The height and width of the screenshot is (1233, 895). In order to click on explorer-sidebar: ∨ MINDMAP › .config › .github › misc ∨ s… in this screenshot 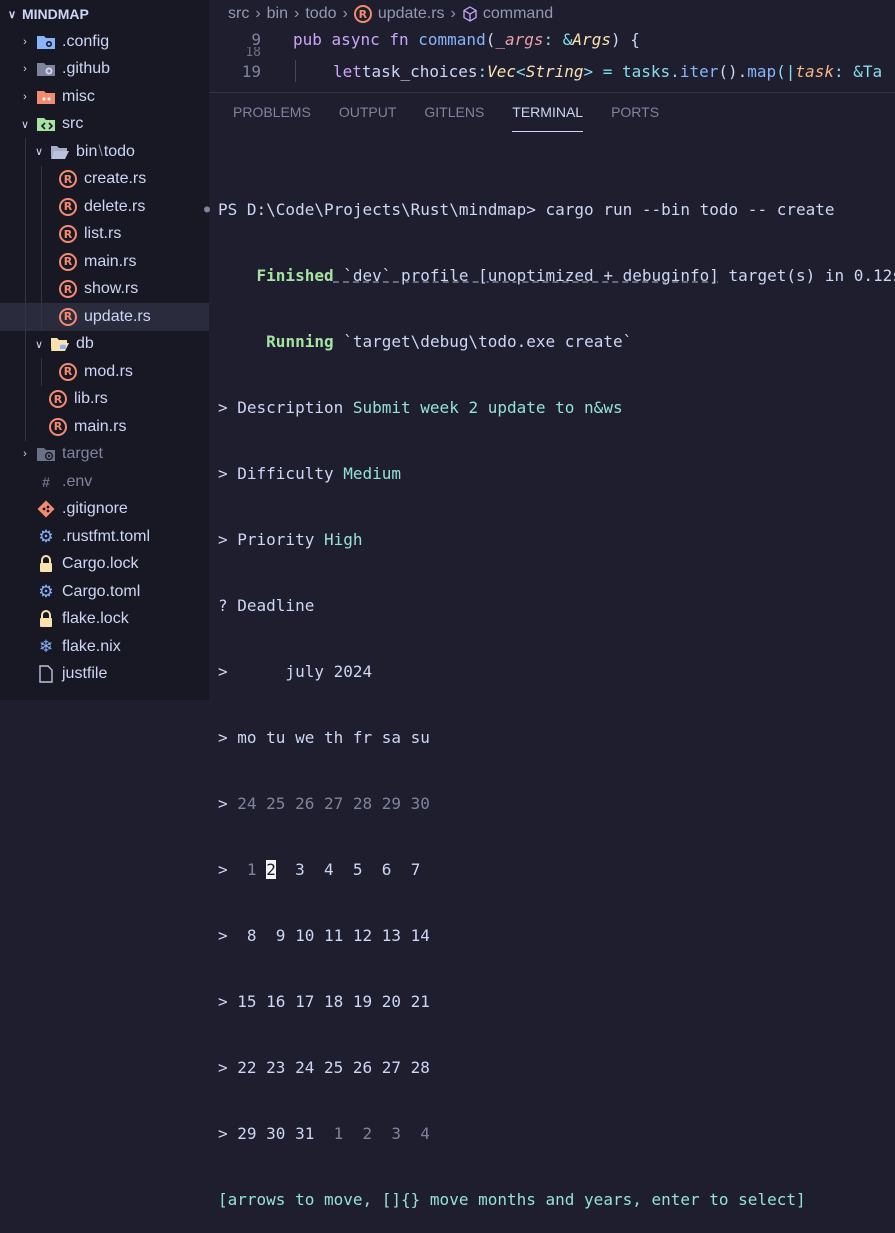, I will do `click(104, 350)`.